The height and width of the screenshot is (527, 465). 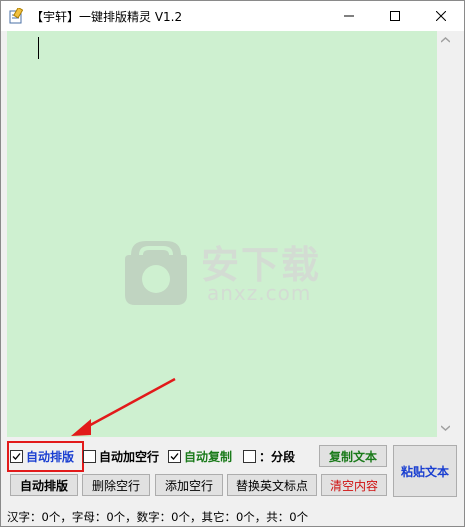 I want to click on segment-label: ：分段, so click(x=277, y=456).